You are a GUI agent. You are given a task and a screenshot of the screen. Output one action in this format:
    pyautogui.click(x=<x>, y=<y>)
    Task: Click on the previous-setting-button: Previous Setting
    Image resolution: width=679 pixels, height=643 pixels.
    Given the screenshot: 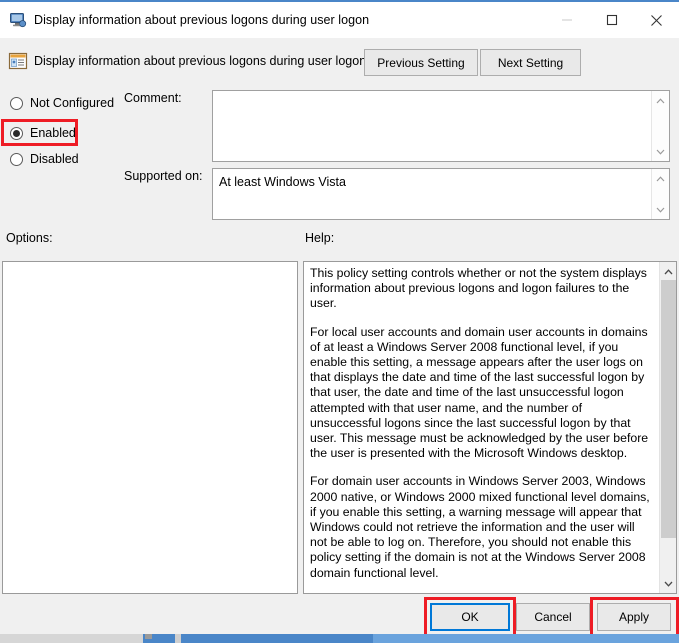 What is the action you would take?
    pyautogui.click(x=421, y=62)
    